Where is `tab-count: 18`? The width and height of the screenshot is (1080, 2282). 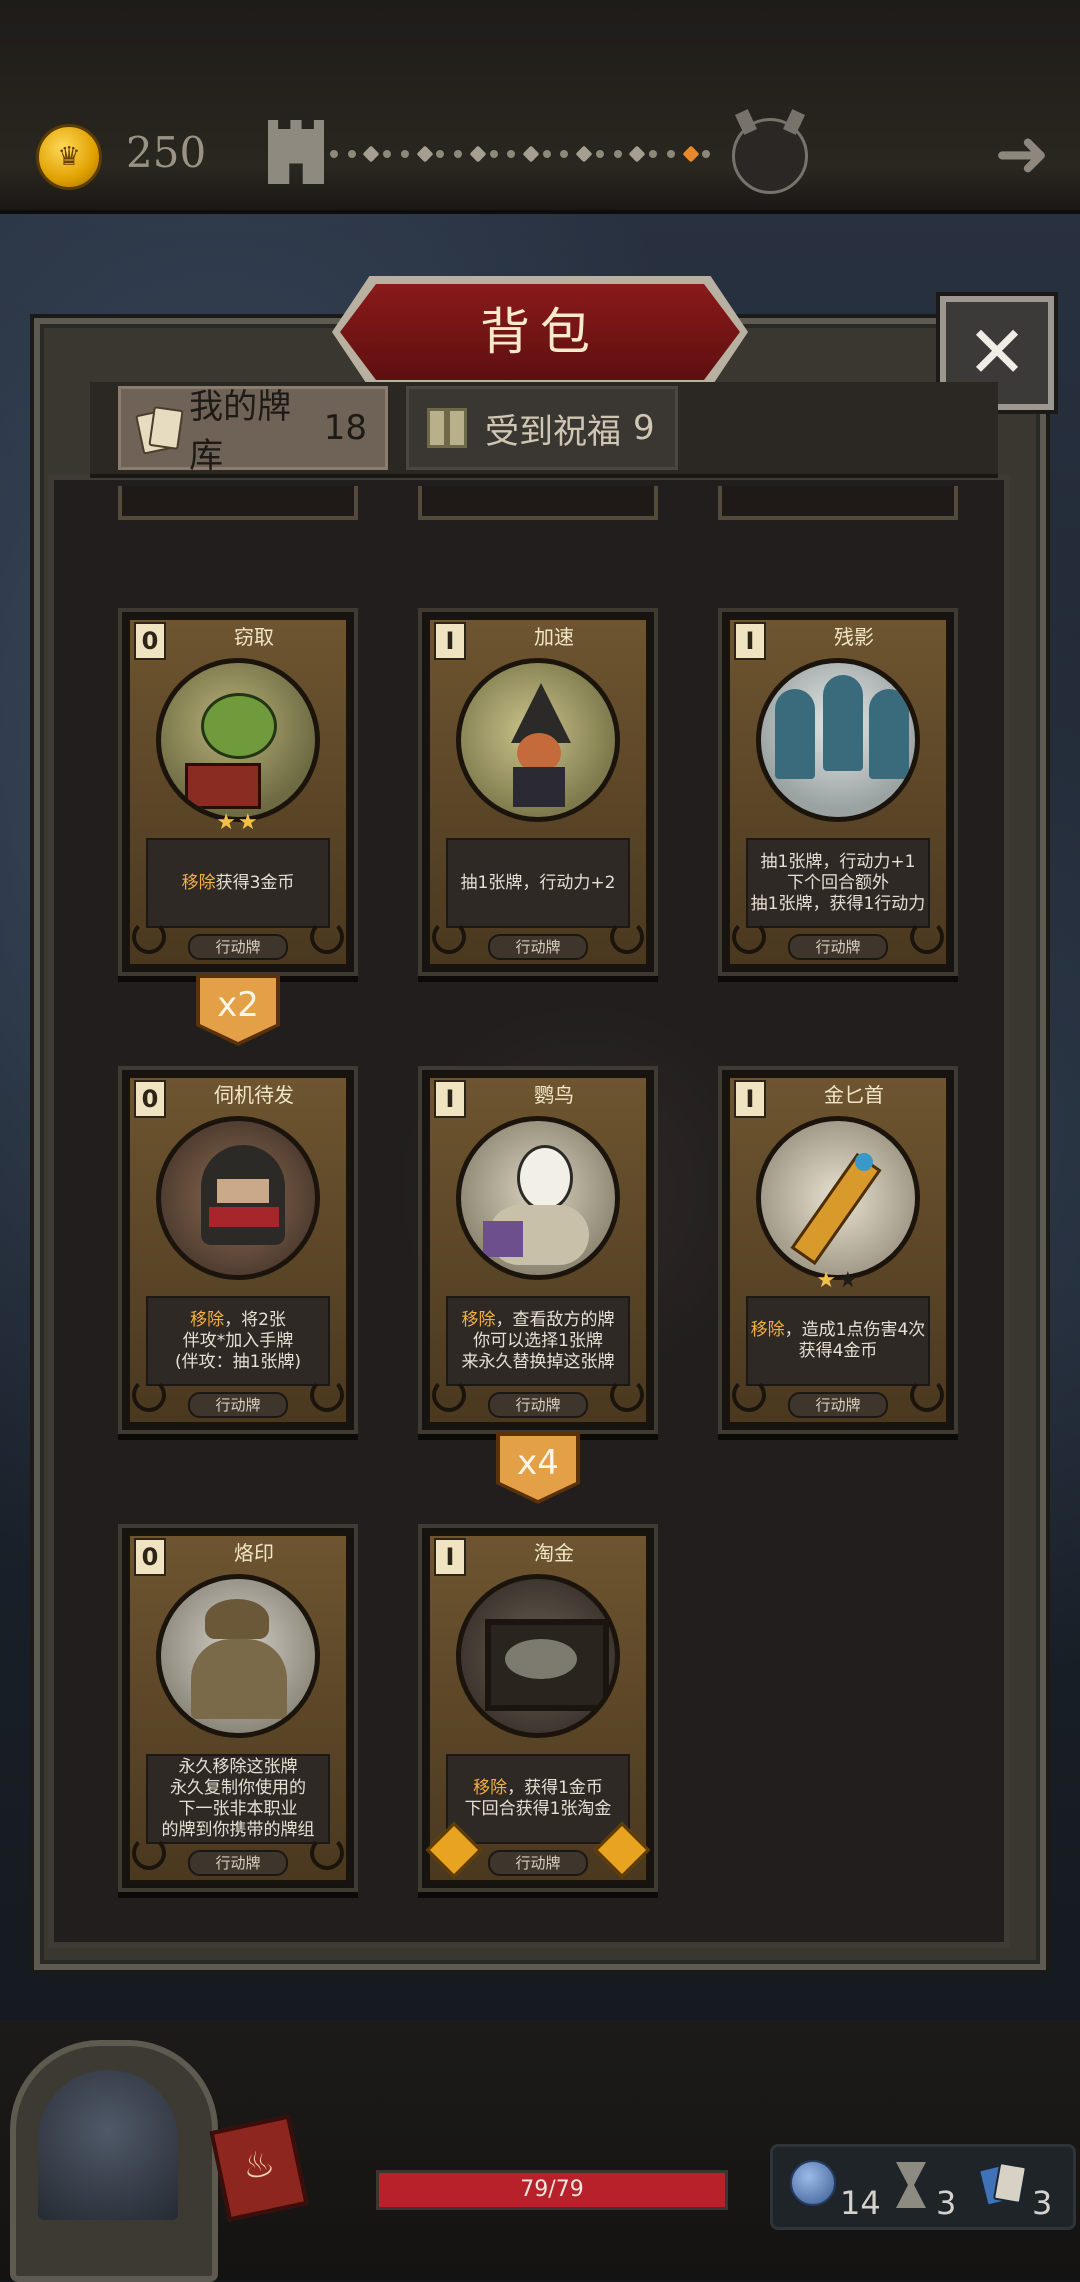
tab-count: 18 is located at coordinates (345, 428).